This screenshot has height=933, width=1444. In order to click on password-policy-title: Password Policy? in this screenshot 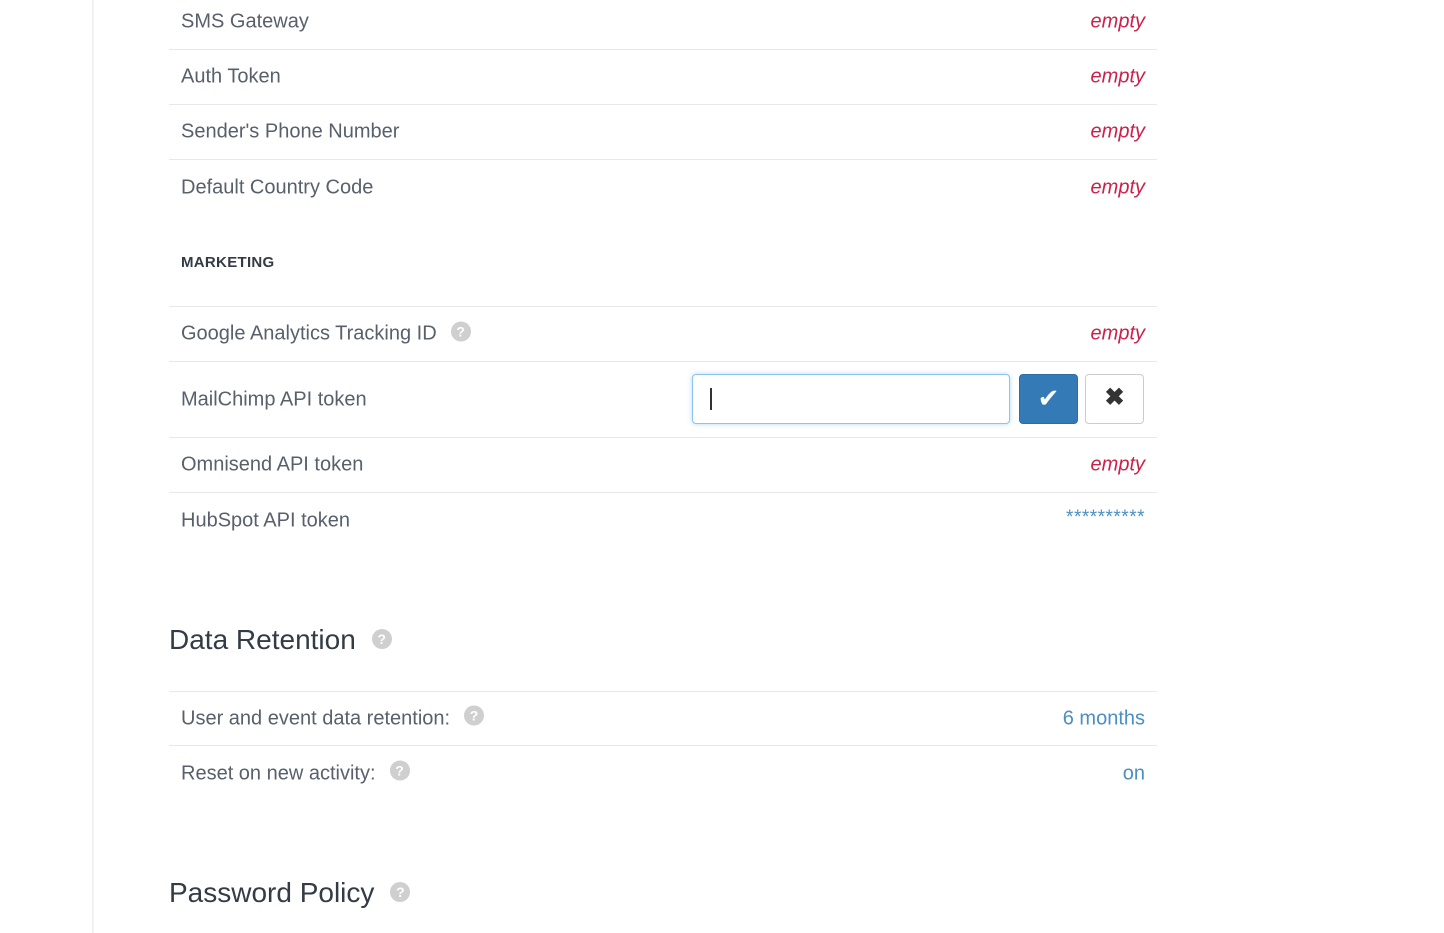, I will do `click(290, 893)`.